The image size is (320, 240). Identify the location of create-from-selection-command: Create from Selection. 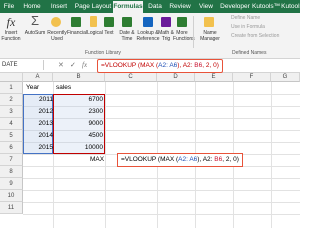
(255, 36).